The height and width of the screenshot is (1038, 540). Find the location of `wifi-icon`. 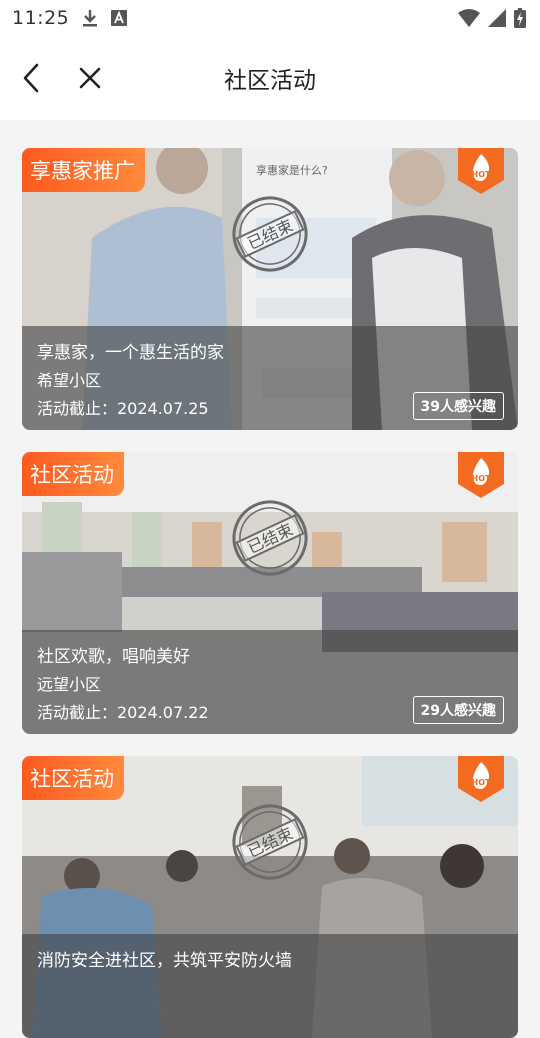

wifi-icon is located at coordinates (469, 18).